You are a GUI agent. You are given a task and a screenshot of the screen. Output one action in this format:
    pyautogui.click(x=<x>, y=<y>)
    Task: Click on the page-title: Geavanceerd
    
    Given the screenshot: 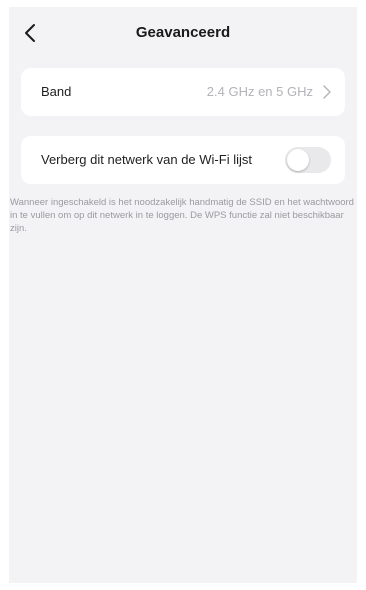 What is the action you would take?
    pyautogui.click(x=183, y=32)
    